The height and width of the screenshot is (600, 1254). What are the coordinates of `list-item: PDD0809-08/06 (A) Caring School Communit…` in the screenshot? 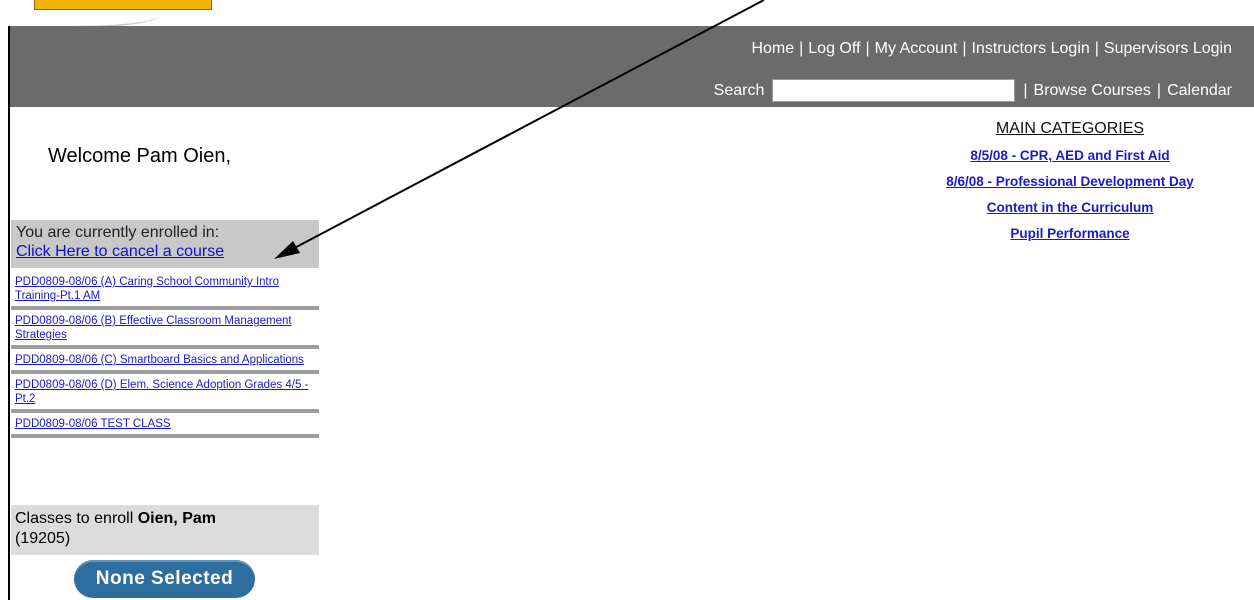 It's located at (165, 290).